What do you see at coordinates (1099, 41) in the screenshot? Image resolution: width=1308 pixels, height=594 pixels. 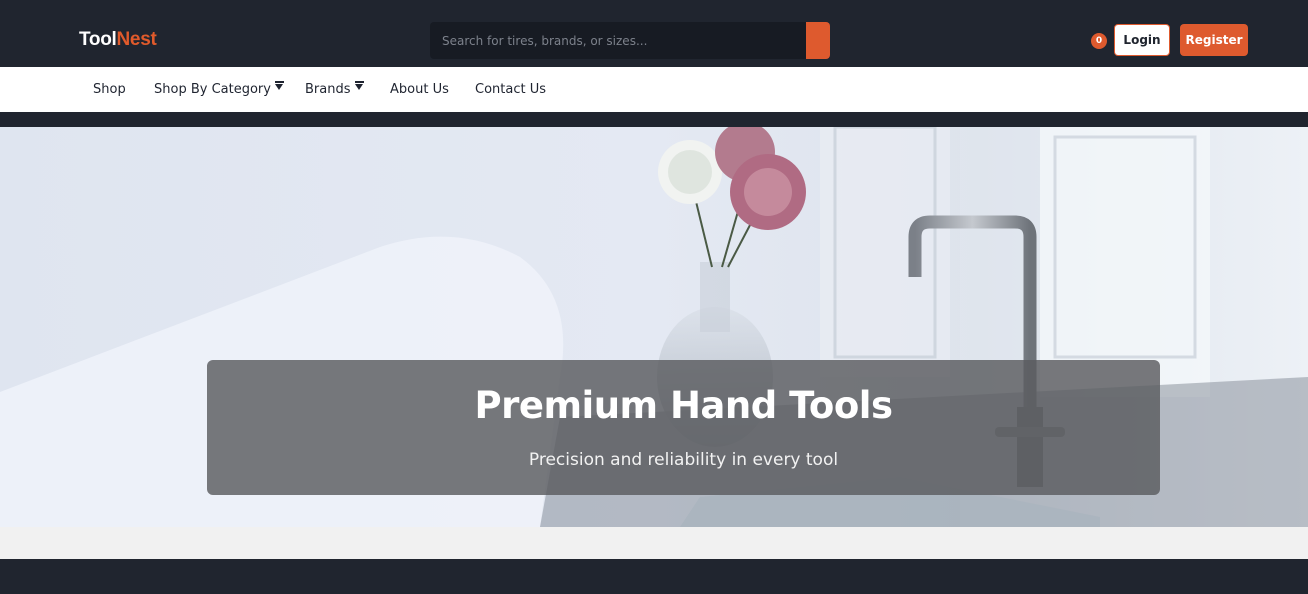 I see `cart-count-badge: 0` at bounding box center [1099, 41].